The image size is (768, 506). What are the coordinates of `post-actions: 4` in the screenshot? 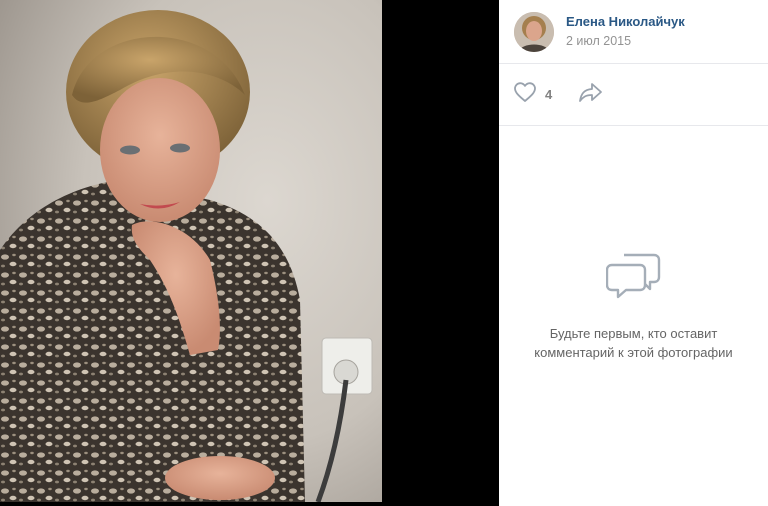 It's located at (633, 95).